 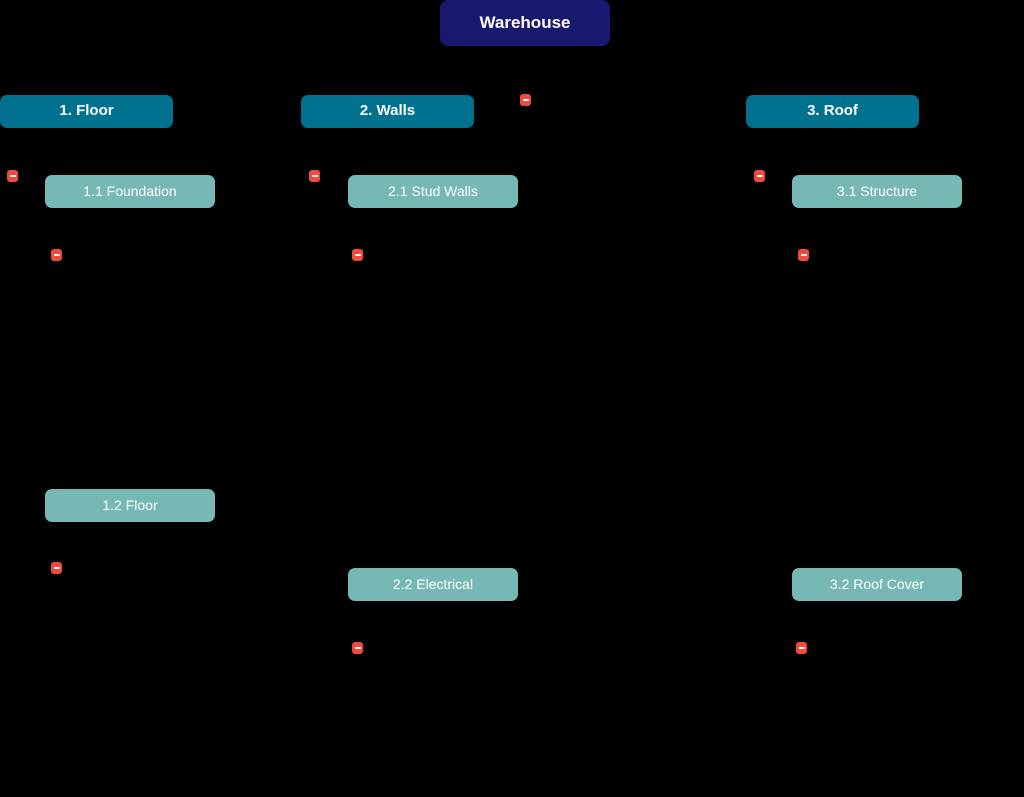 I want to click on node-task-structure: 3.1 Structure, so click(x=877, y=191).